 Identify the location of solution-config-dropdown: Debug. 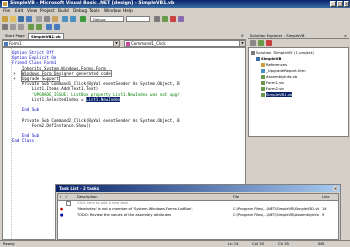
(107, 19).